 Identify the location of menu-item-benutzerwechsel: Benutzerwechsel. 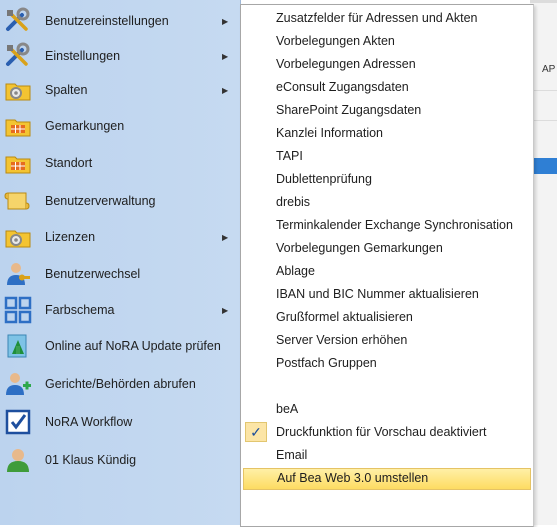
(120, 274).